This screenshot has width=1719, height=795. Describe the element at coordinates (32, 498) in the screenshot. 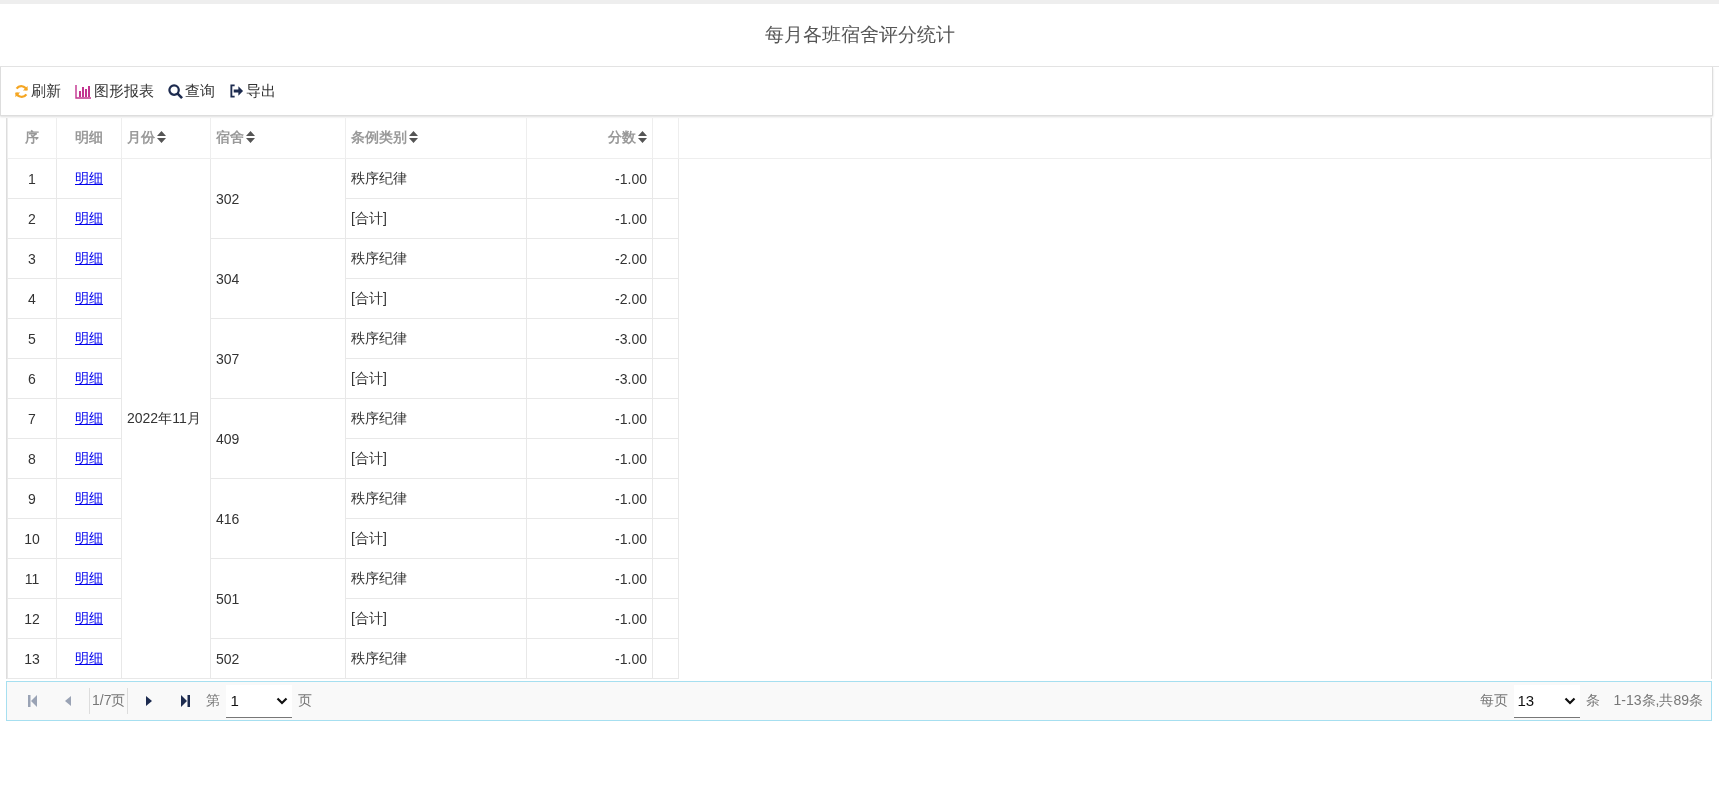

I see `row-number: 9` at that location.